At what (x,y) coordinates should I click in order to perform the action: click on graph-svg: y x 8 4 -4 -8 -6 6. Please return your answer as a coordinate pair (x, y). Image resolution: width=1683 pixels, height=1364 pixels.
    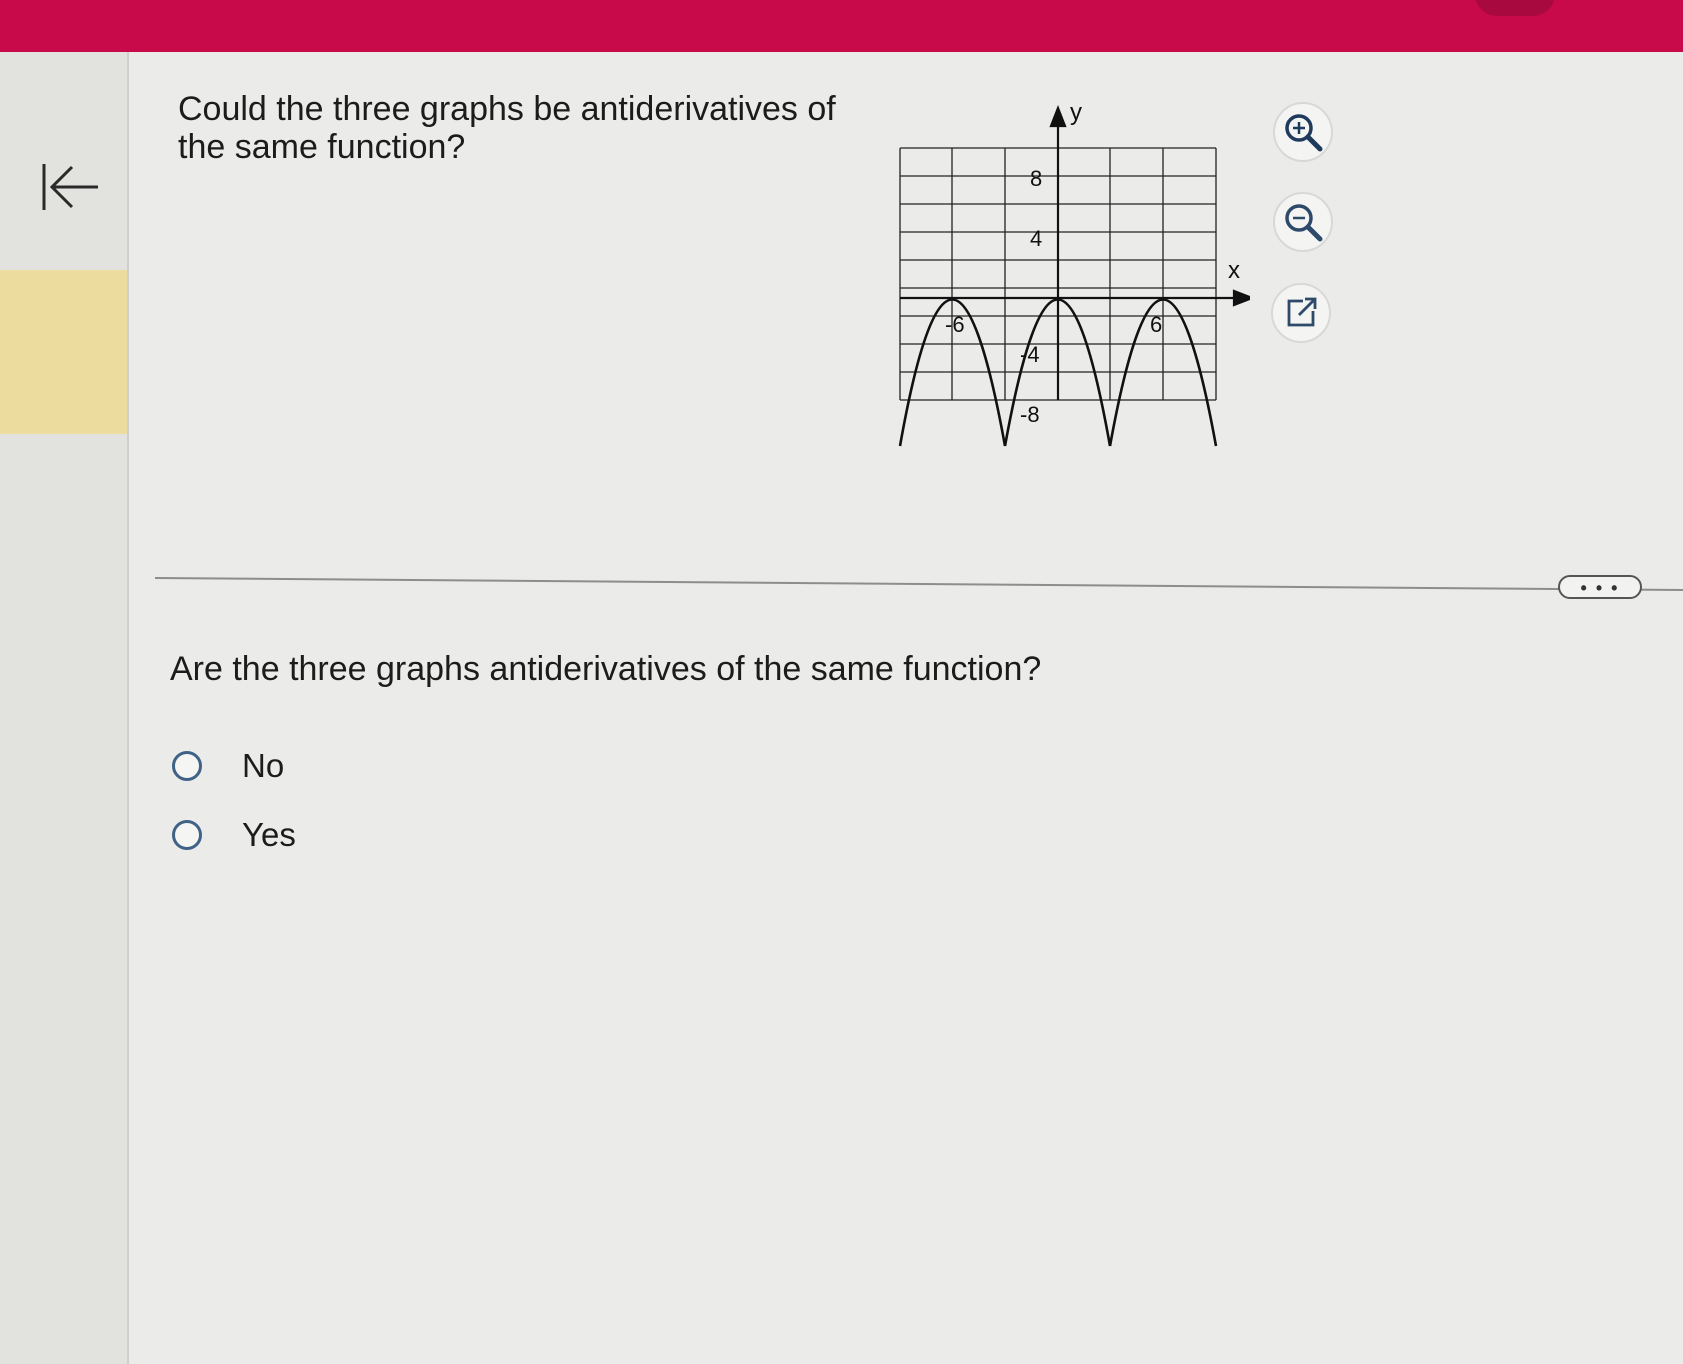
    Looking at the image, I should click on (1077, 273).